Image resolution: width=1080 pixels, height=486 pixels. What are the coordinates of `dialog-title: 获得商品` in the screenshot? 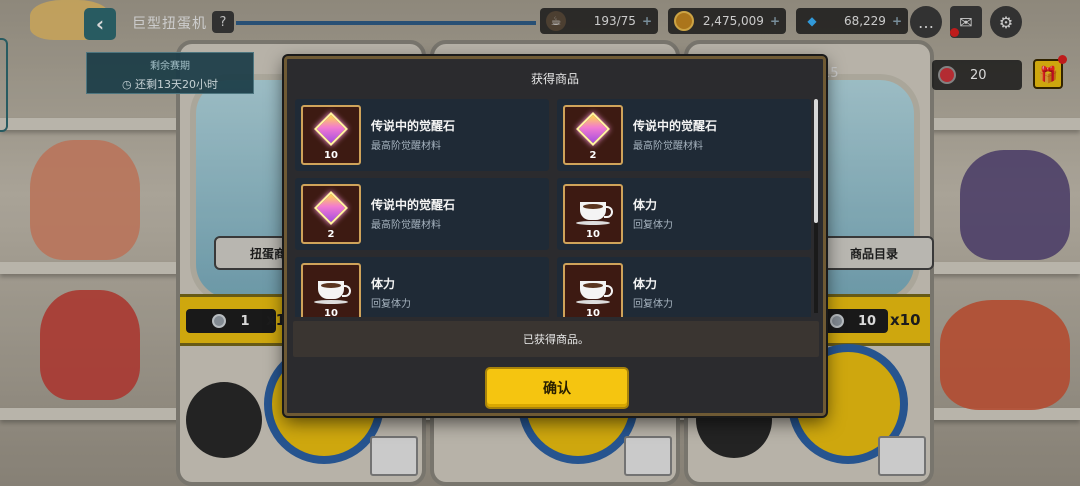 It's located at (554, 79).